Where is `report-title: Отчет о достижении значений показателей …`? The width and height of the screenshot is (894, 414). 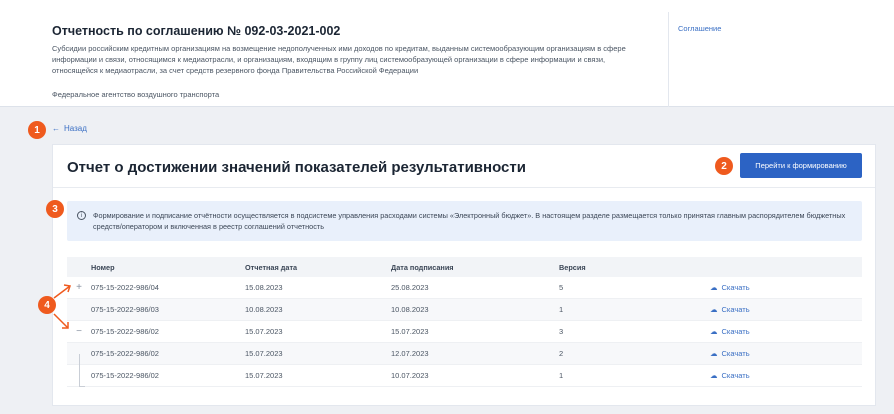
report-title: Отчет о достижении значений показателей … is located at coordinates (296, 167).